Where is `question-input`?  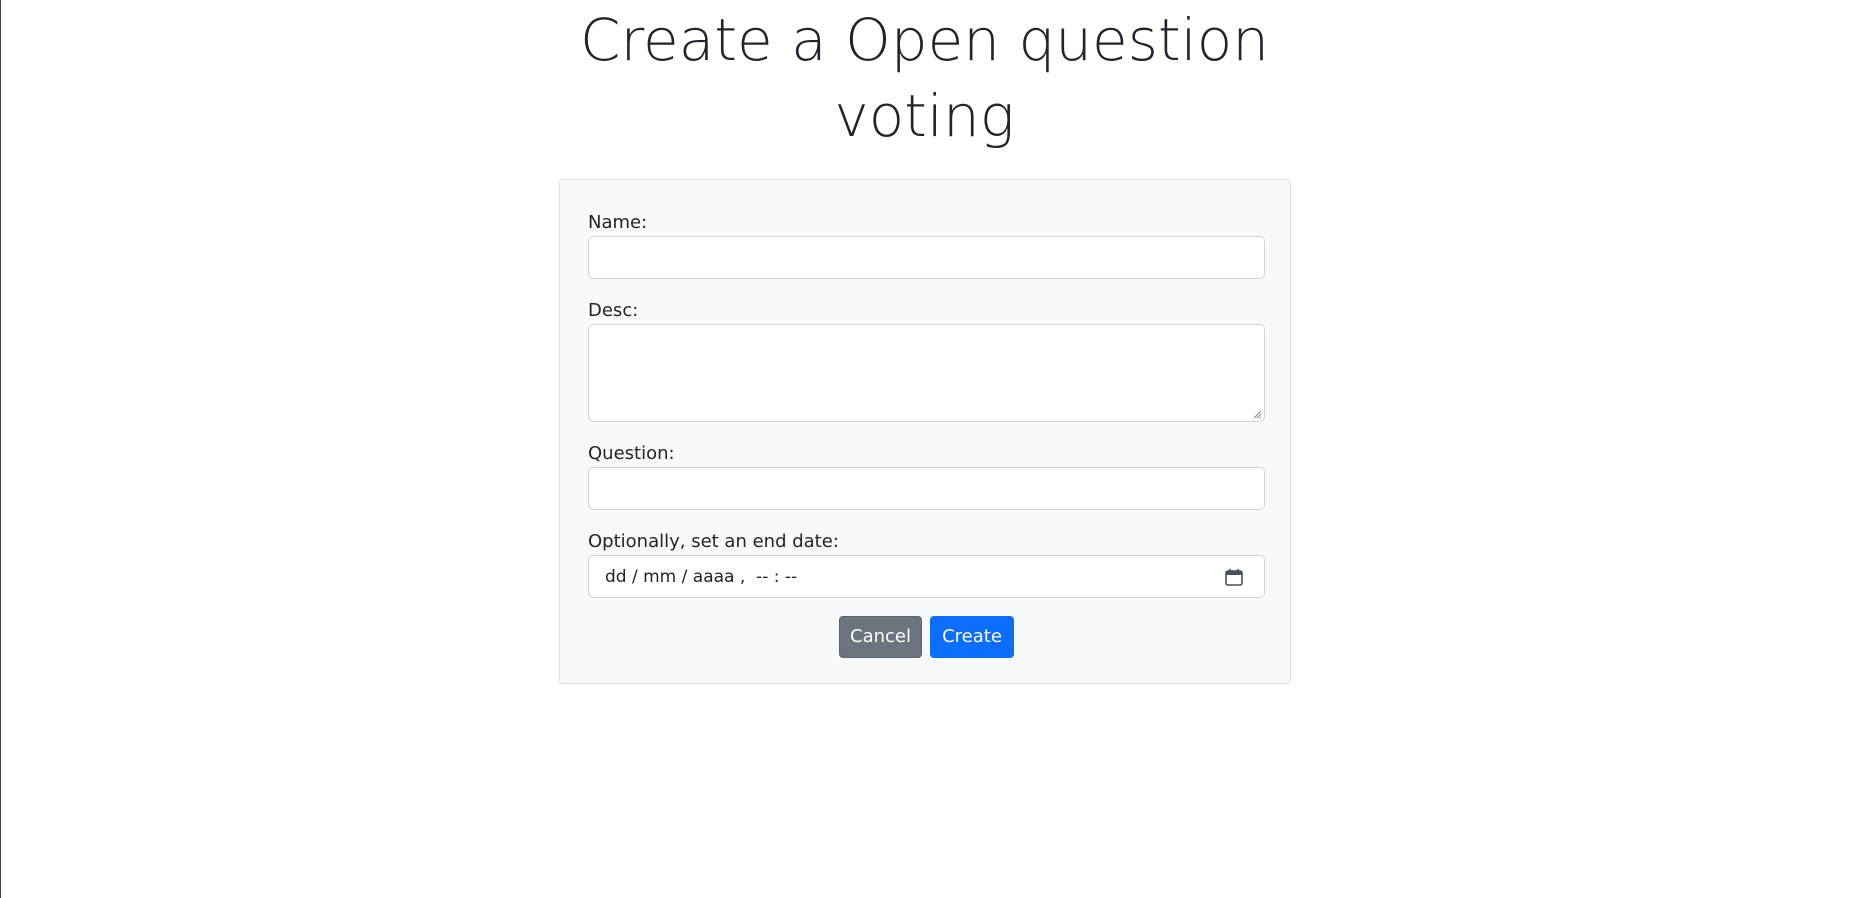
question-input is located at coordinates (926, 488).